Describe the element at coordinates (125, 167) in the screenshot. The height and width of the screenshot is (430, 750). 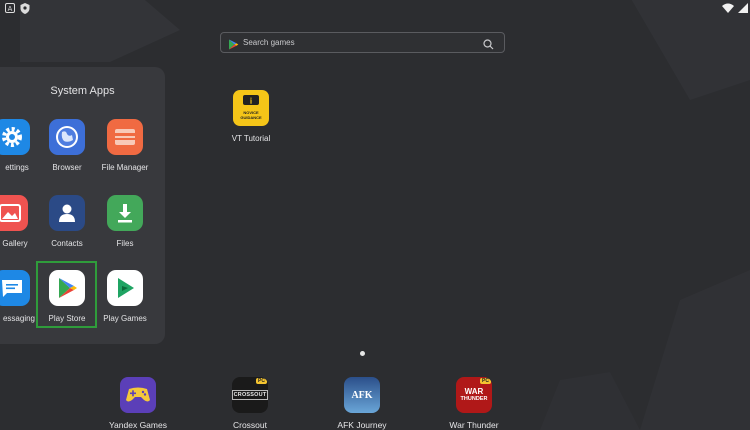
I see `app-label: File Manager` at that location.